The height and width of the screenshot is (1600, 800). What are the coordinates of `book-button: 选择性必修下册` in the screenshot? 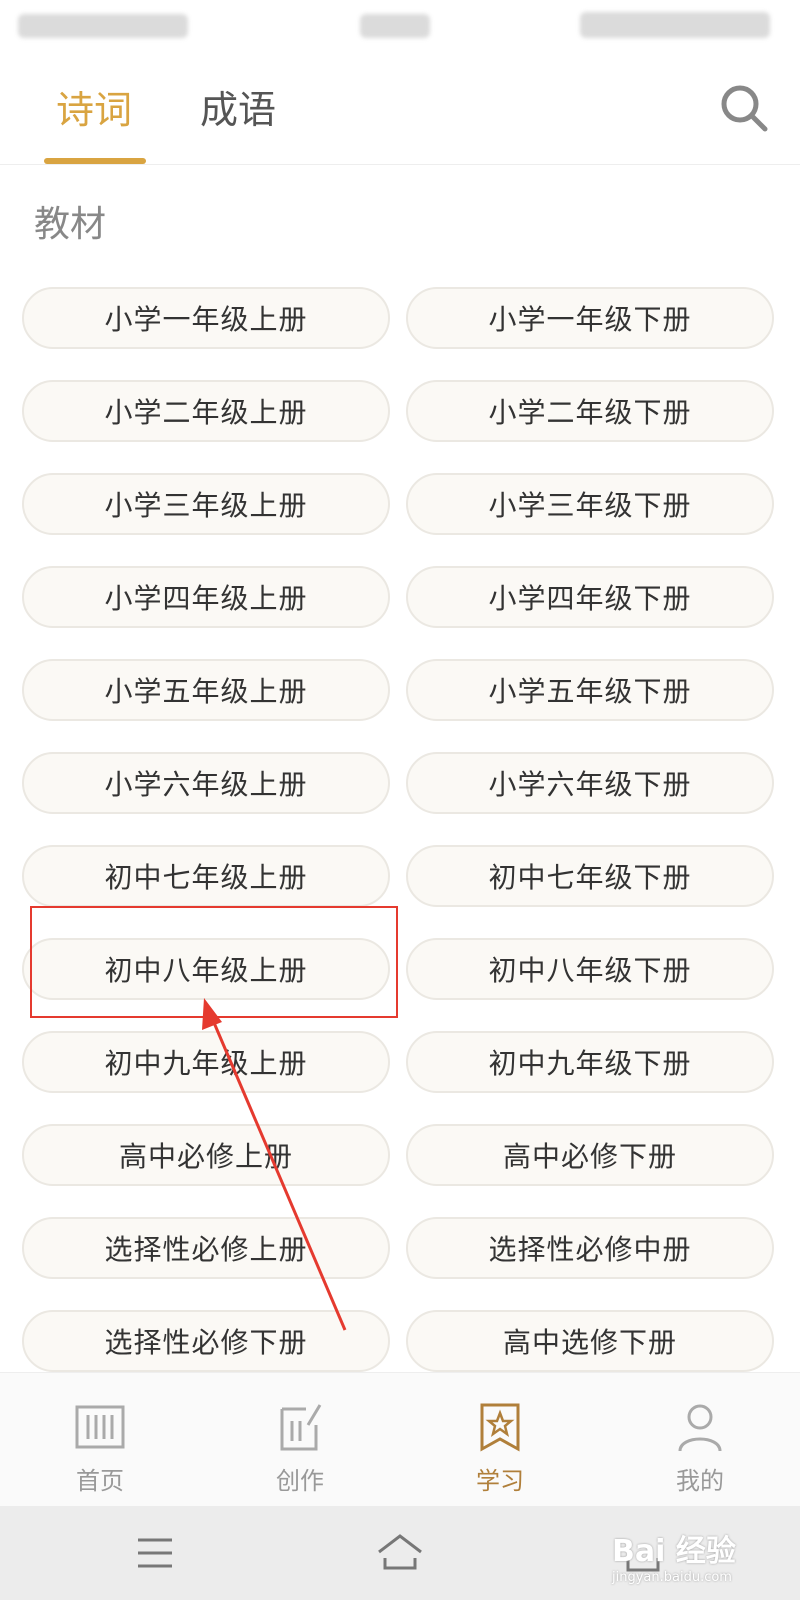 It's located at (206, 1341).